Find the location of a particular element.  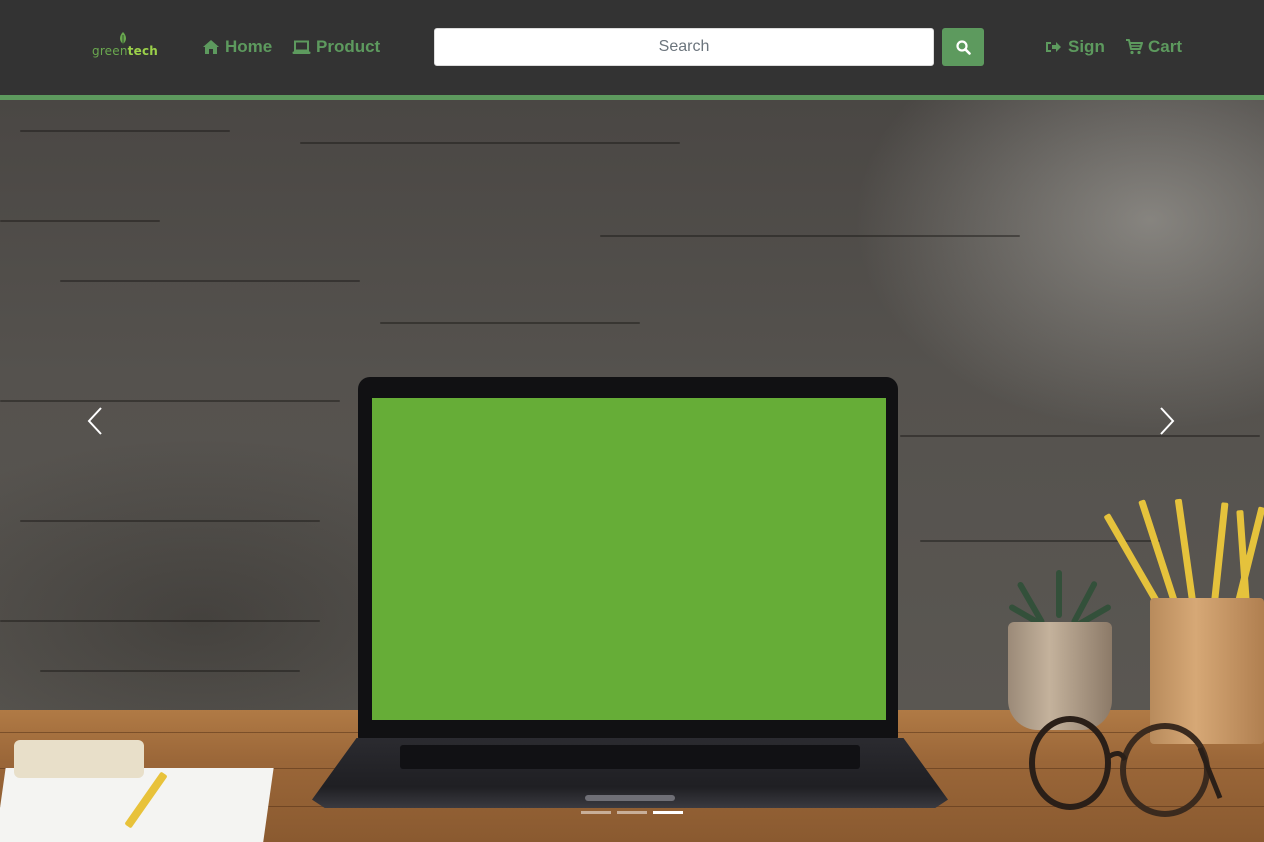

laptop-icon is located at coordinates (301, 47).